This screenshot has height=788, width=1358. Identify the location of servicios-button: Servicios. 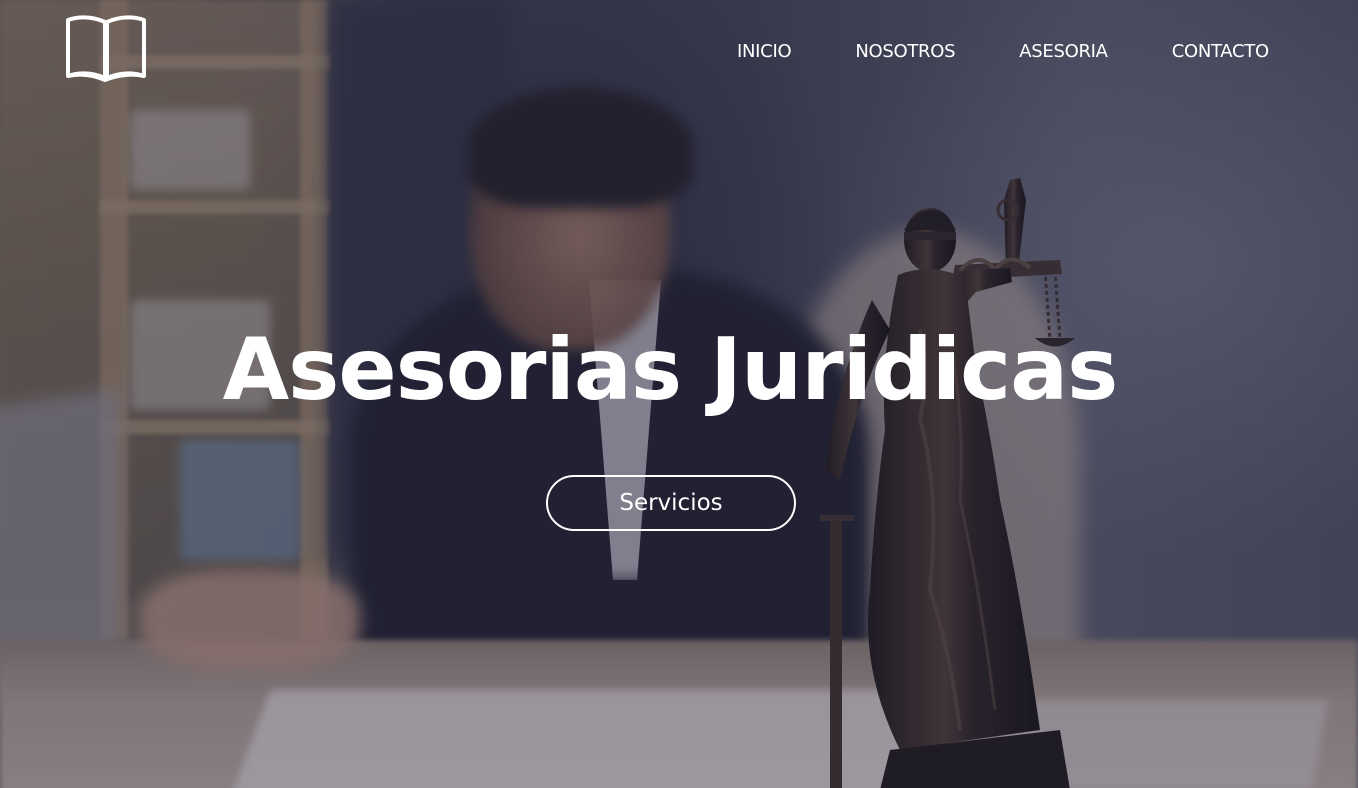
(671, 503).